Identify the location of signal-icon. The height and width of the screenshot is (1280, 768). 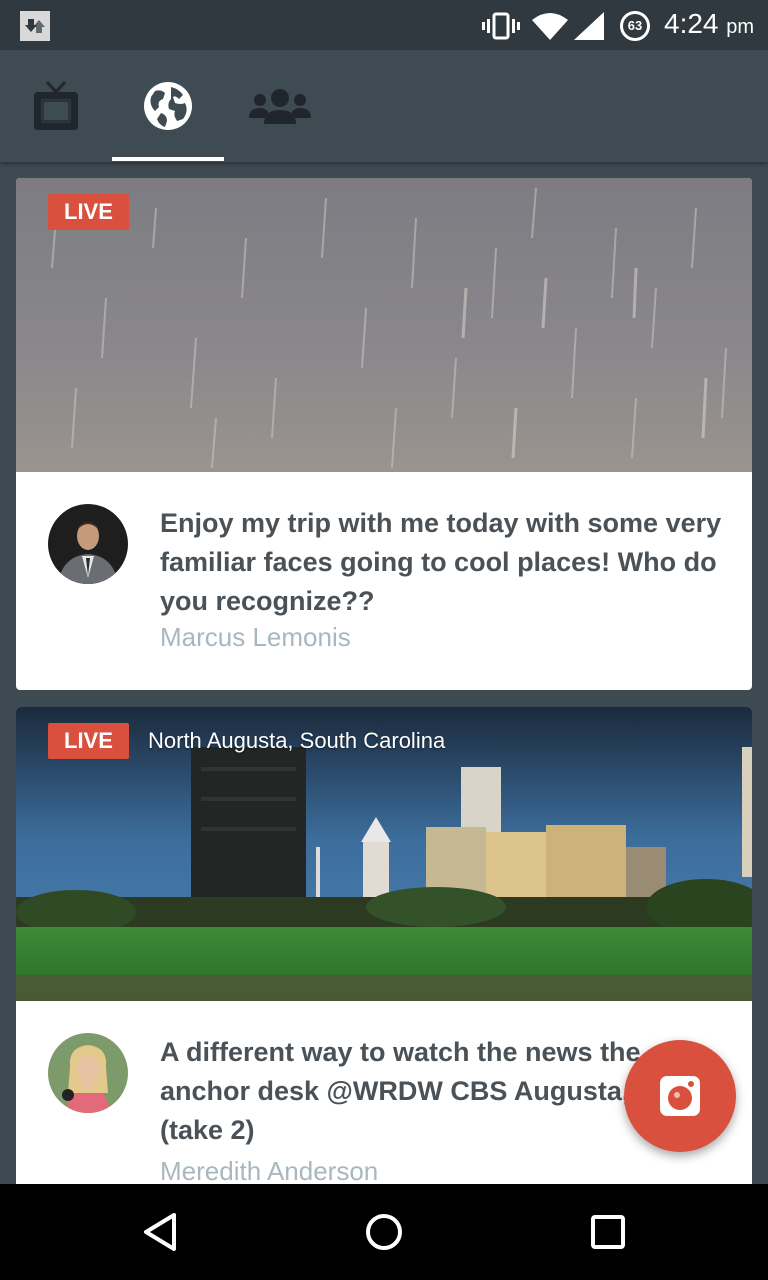
(589, 28).